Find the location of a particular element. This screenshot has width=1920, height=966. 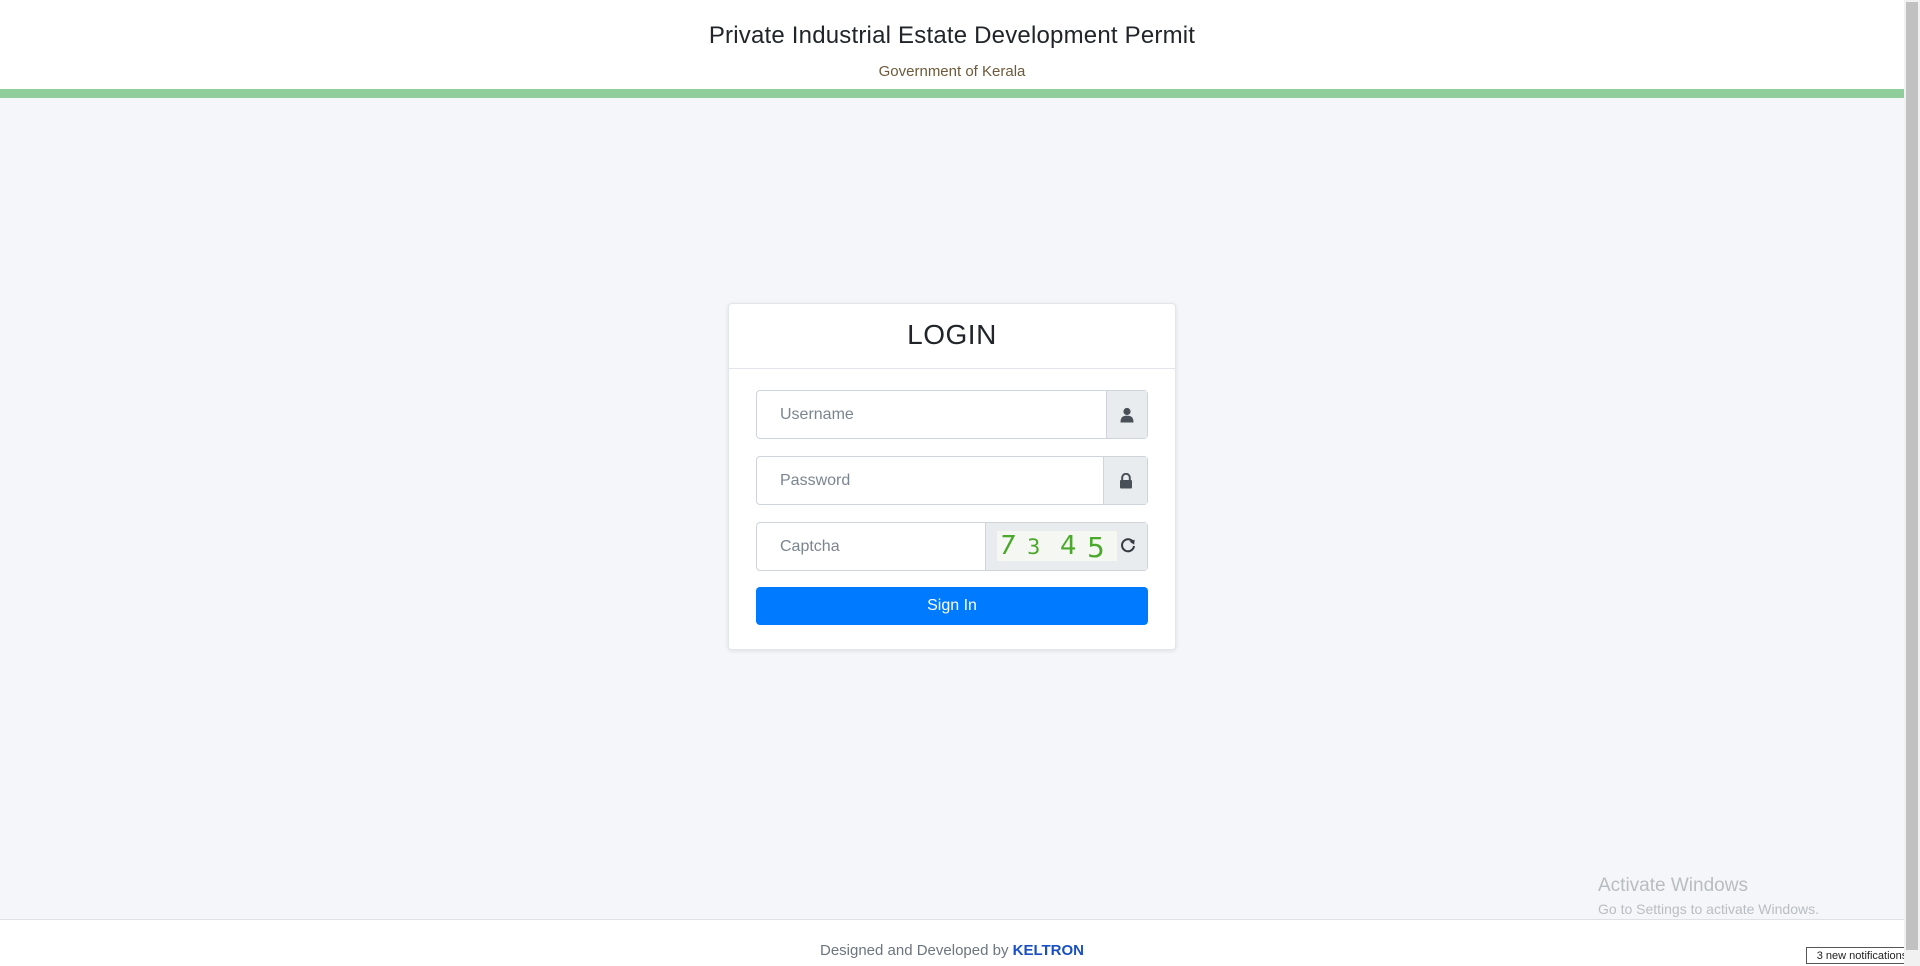

captcha-input is located at coordinates (871, 546).